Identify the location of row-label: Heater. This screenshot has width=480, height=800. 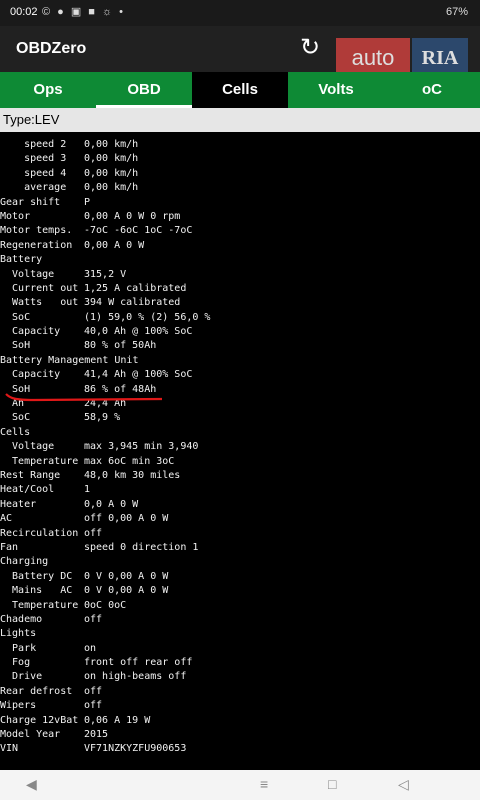
(18, 504).